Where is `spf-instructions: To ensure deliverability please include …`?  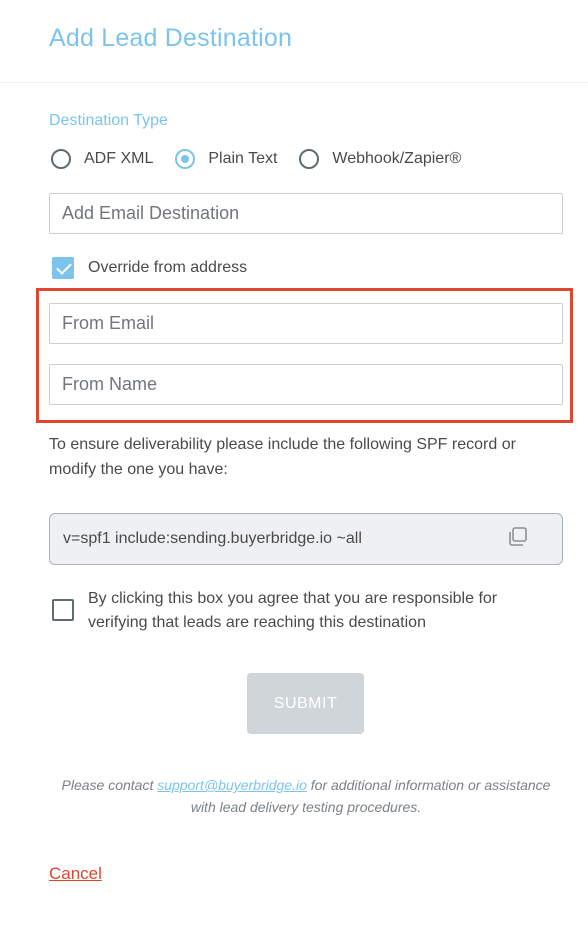 spf-instructions: To ensure deliverability please include … is located at coordinates (282, 457).